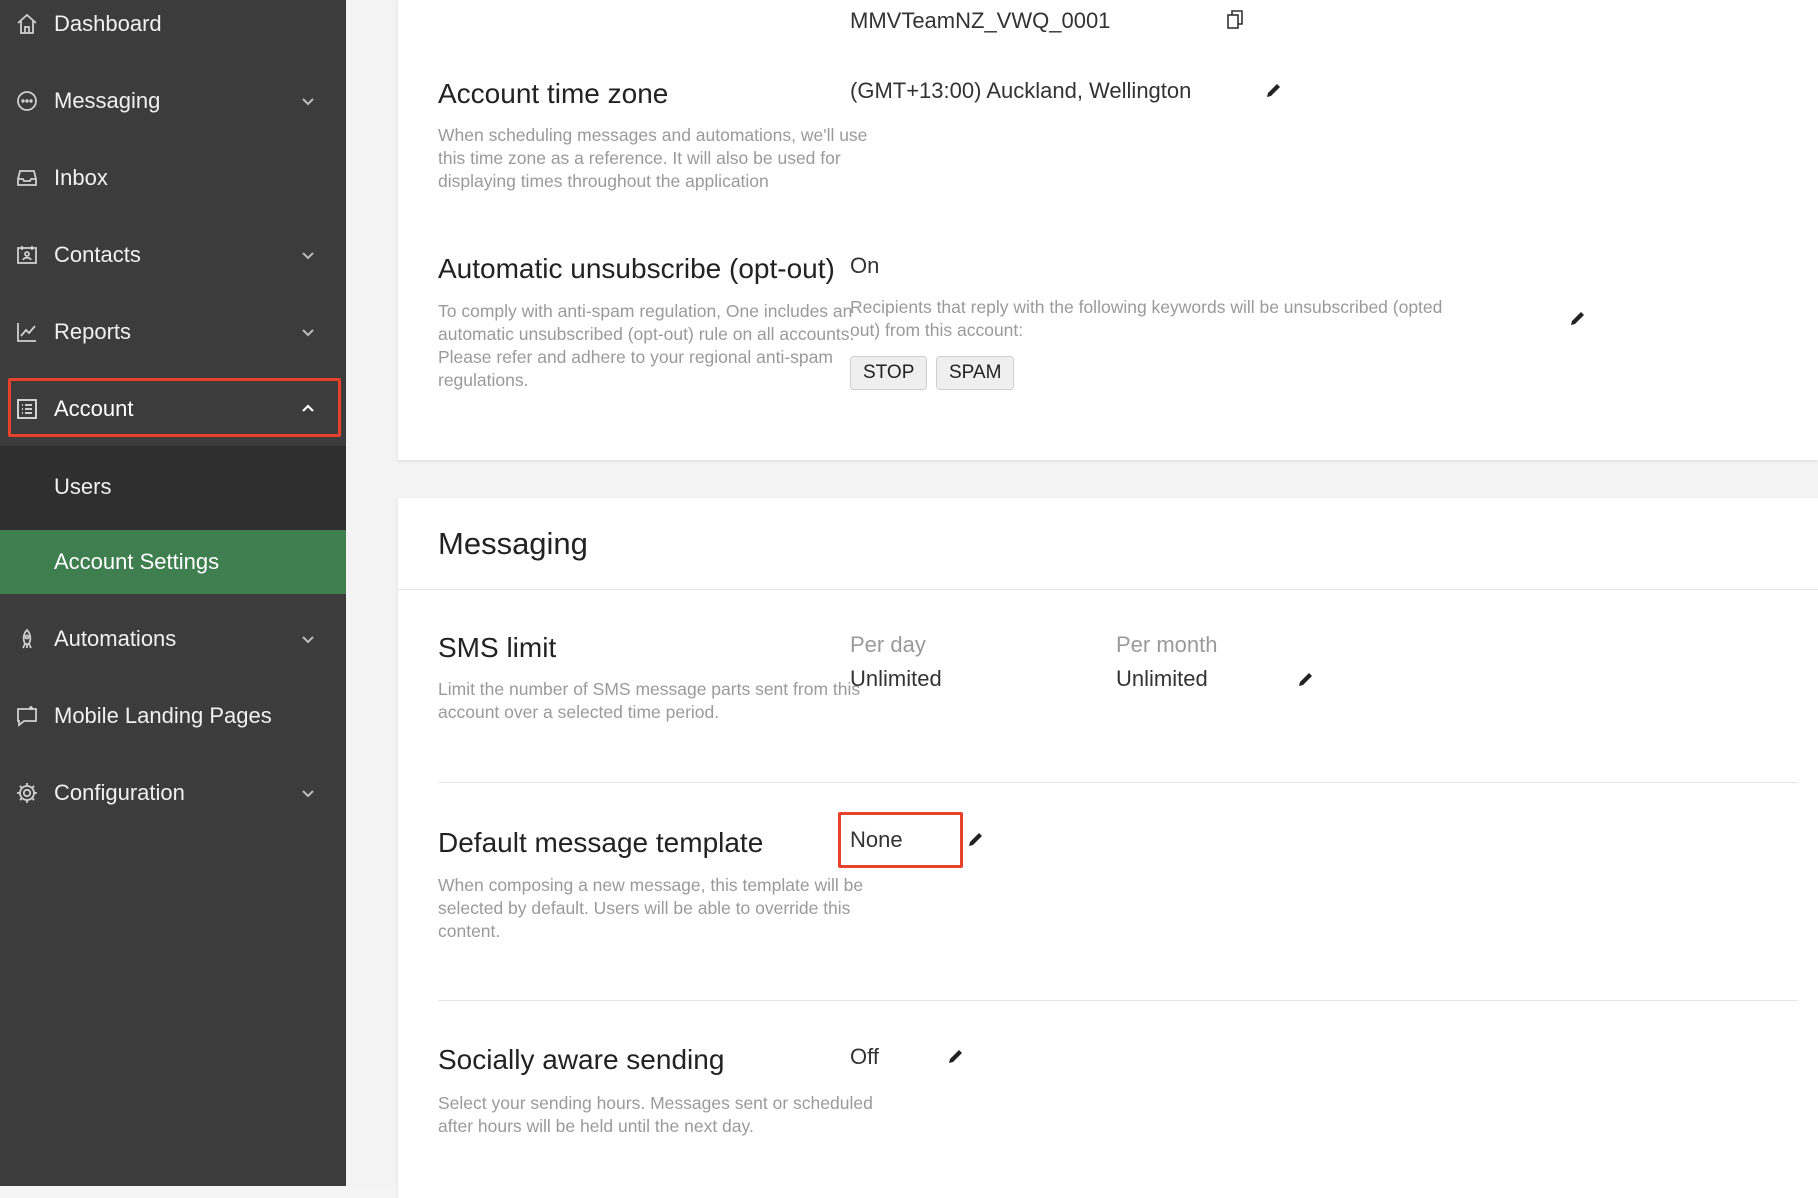  Describe the element at coordinates (889, 373) in the screenshot. I see `keyword-tag: STOP` at that location.